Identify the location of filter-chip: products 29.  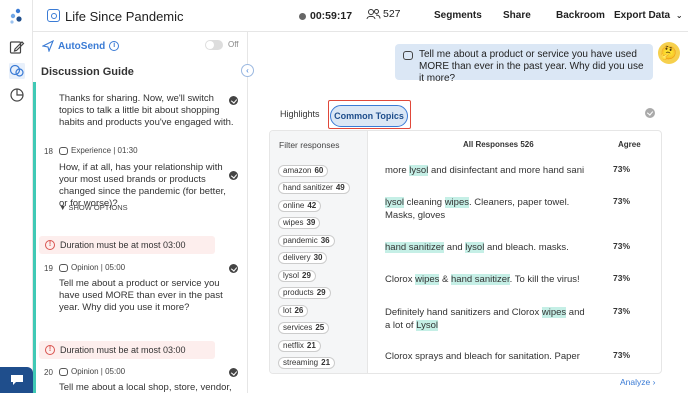
(304, 293).